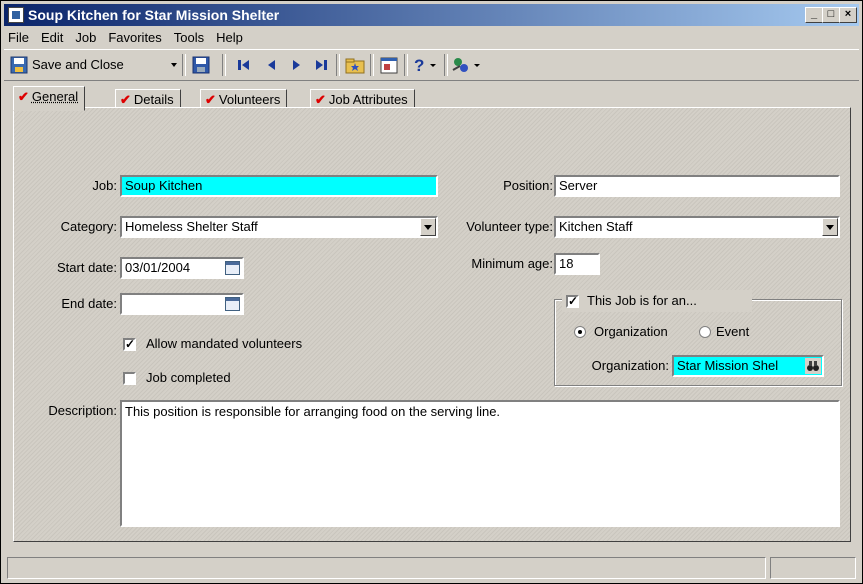 Image resolution: width=863 pixels, height=584 pixels. Describe the element at coordinates (512, 263) in the screenshot. I see `minimum-age-label: Minimum age:` at that location.